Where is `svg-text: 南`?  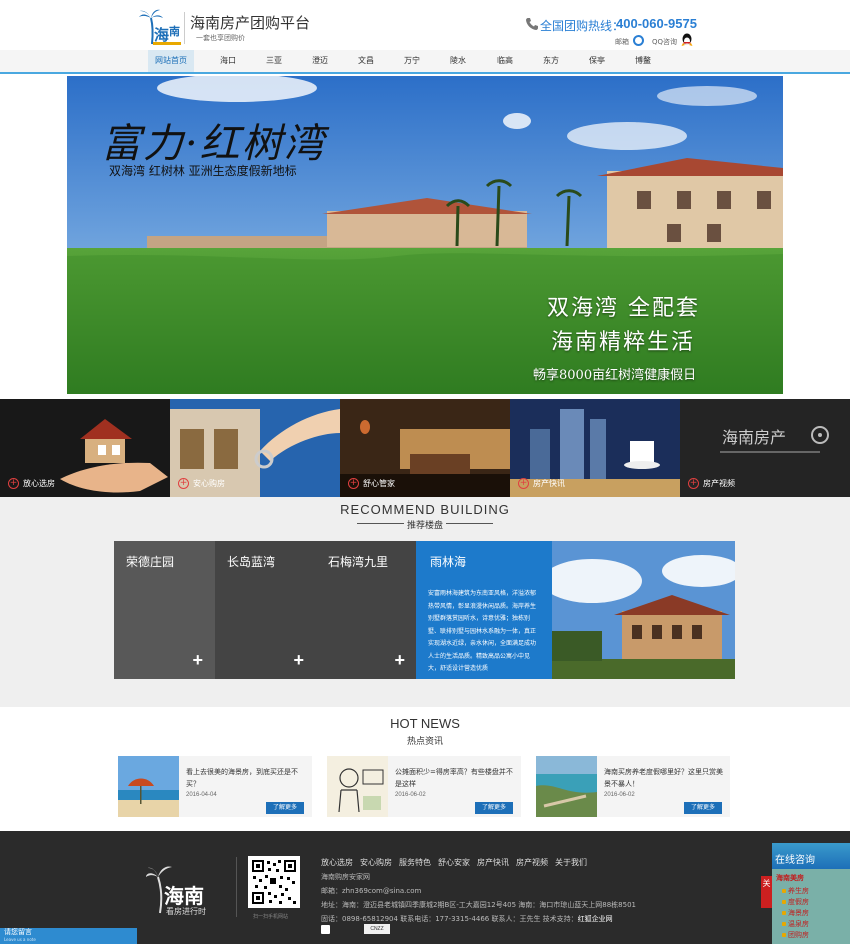
svg-text: 南 is located at coordinates (174, 31).